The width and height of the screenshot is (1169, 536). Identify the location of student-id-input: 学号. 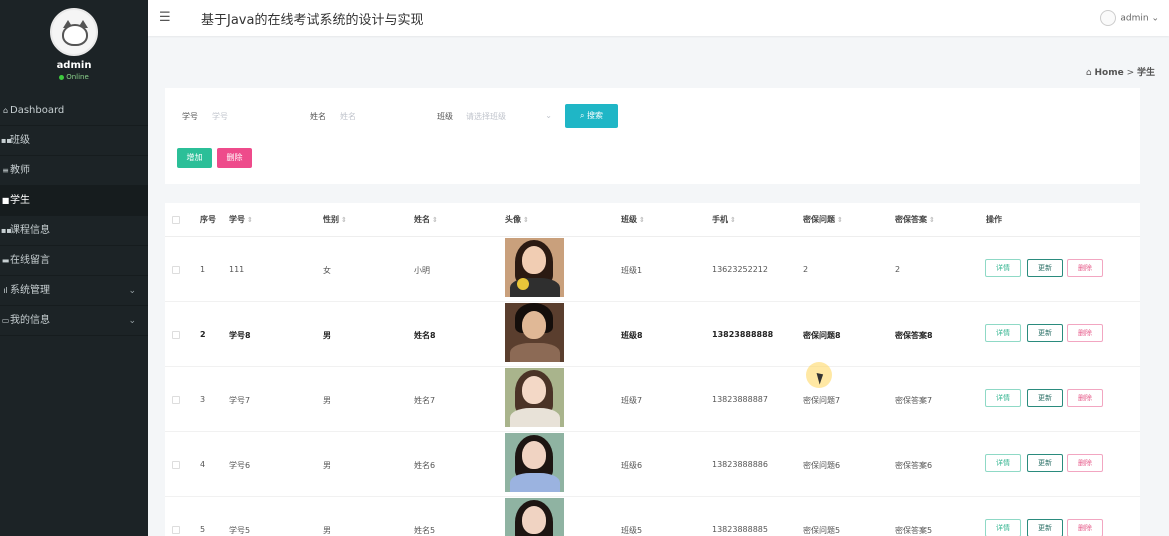
(220, 116).